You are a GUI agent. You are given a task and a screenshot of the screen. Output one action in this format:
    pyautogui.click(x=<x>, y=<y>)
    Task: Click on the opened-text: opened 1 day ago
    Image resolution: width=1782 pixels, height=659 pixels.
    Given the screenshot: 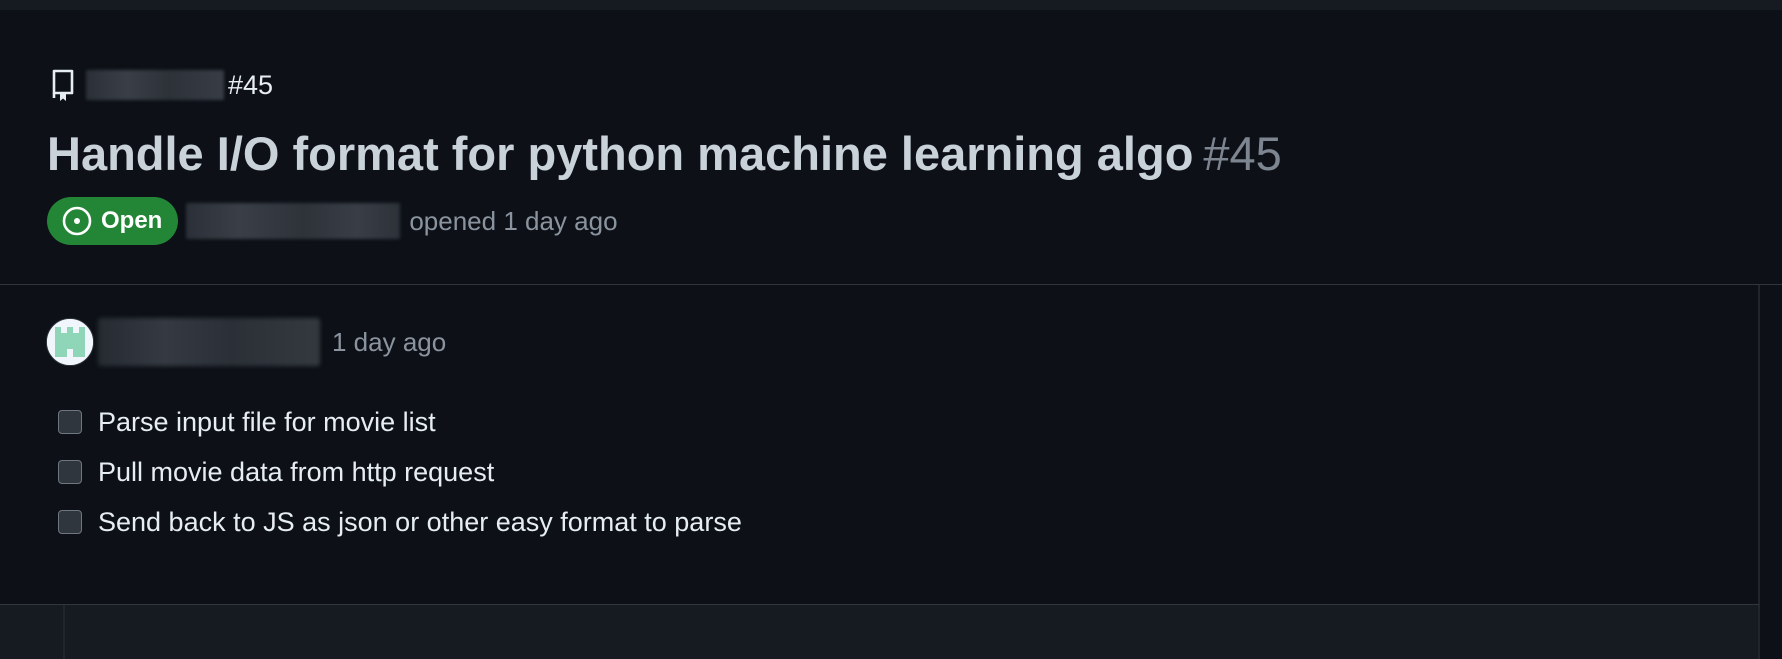 What is the action you would take?
    pyautogui.click(x=513, y=220)
    